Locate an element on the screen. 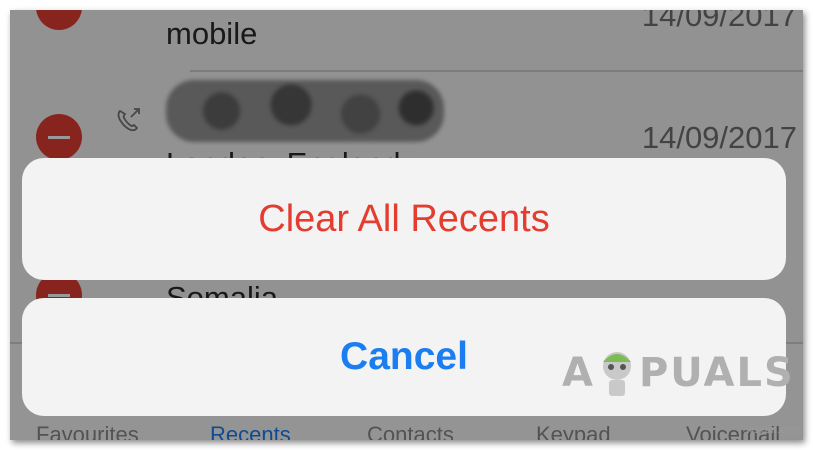 The image size is (813, 450). mascot-icon is located at coordinates (616, 374).